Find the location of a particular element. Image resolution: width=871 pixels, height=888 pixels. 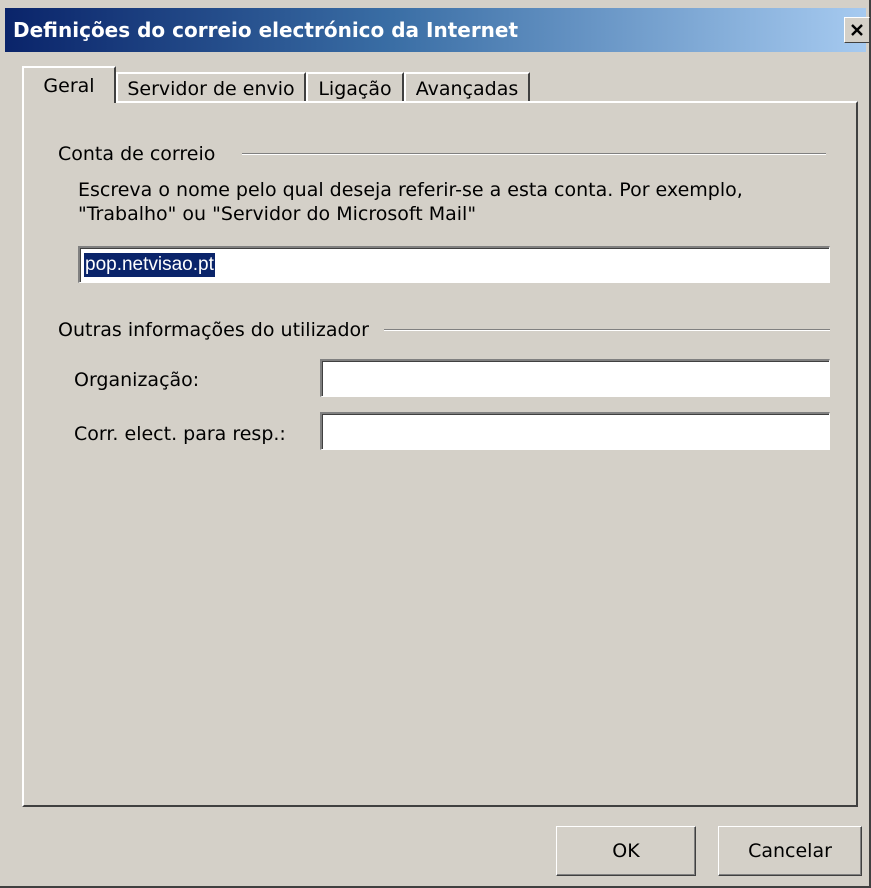

cancel-button: Cancelar is located at coordinates (790, 851).